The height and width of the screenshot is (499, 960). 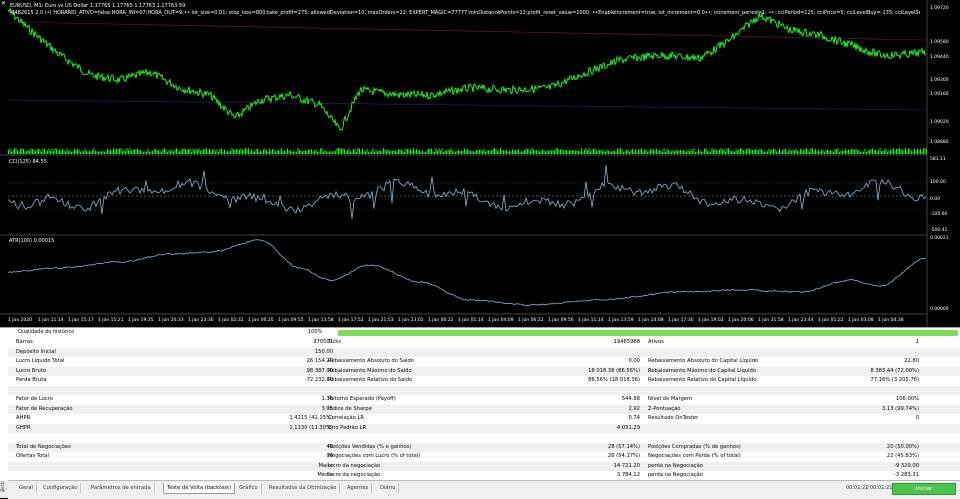 I want to click on report-cell-c2v: 2.92, so click(x=634, y=408).